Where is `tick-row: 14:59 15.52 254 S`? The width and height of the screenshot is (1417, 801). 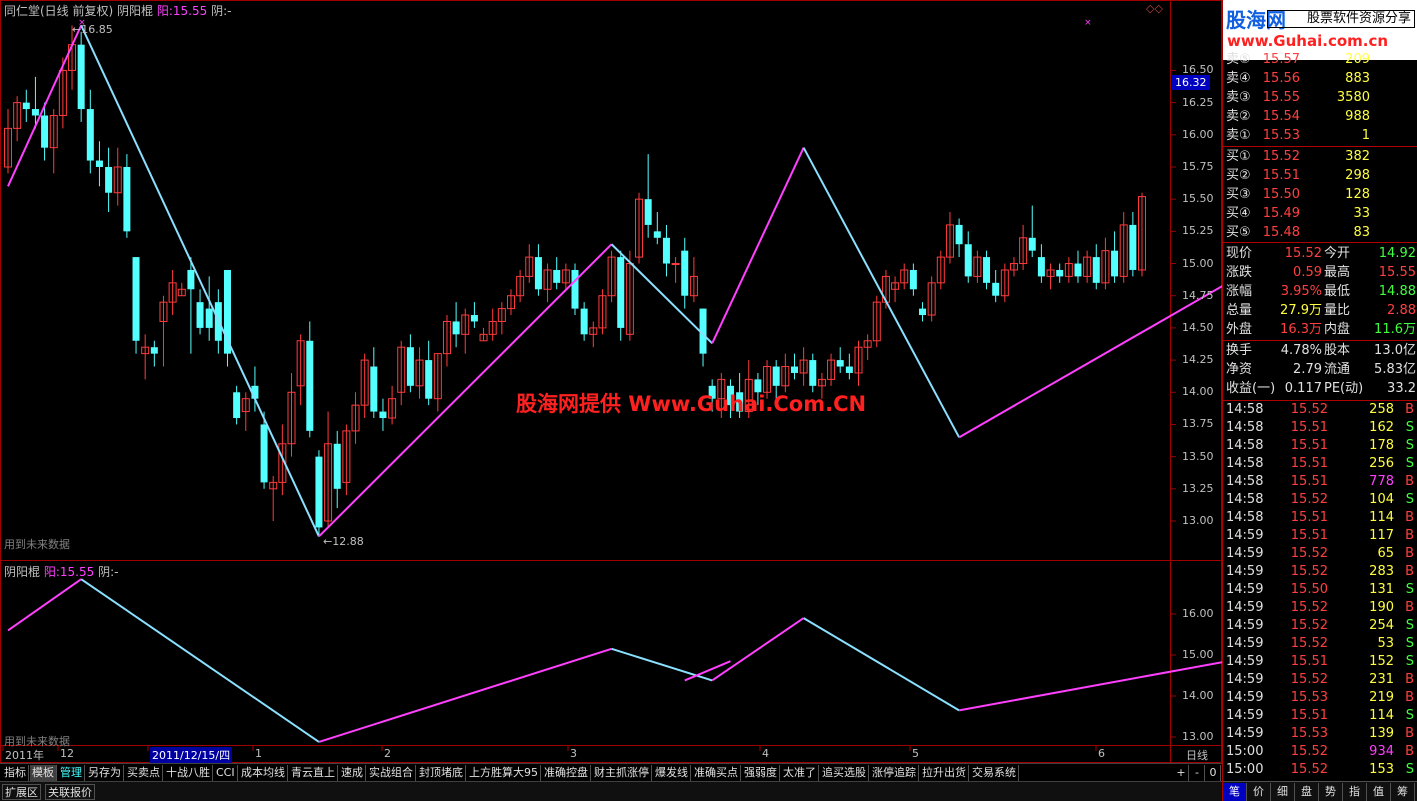
tick-row: 14:59 15.52 254 S is located at coordinates (1320, 626).